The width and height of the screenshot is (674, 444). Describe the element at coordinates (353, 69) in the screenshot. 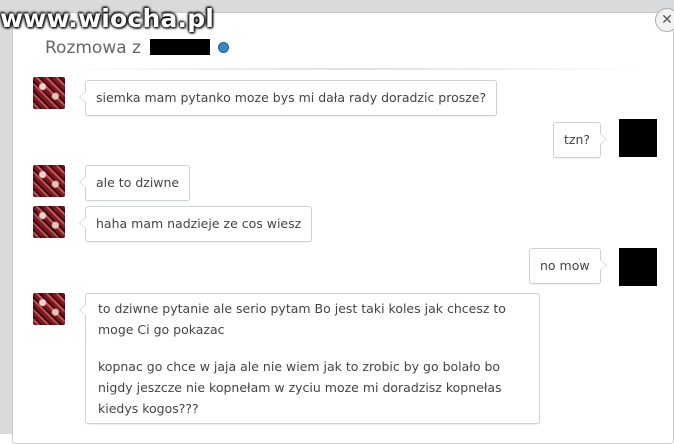

I see `header-divider` at that location.